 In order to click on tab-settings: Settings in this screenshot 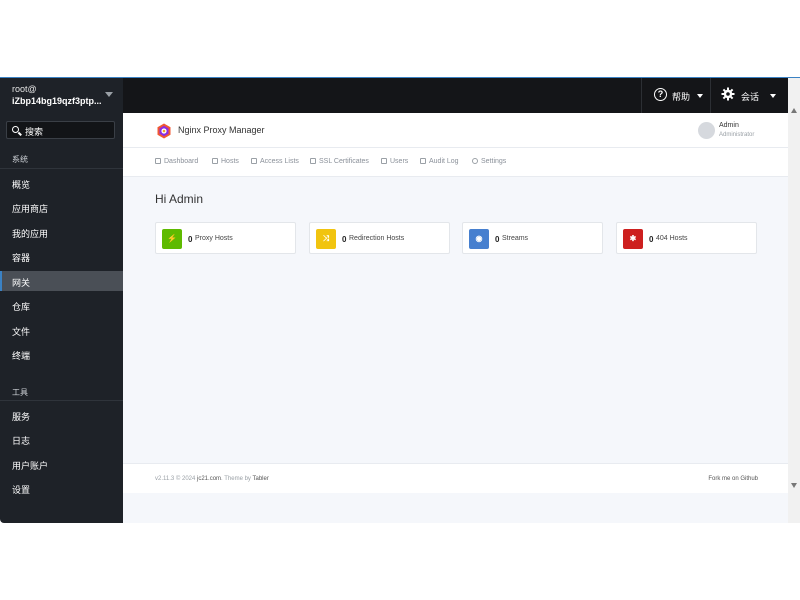, I will do `click(489, 161)`.